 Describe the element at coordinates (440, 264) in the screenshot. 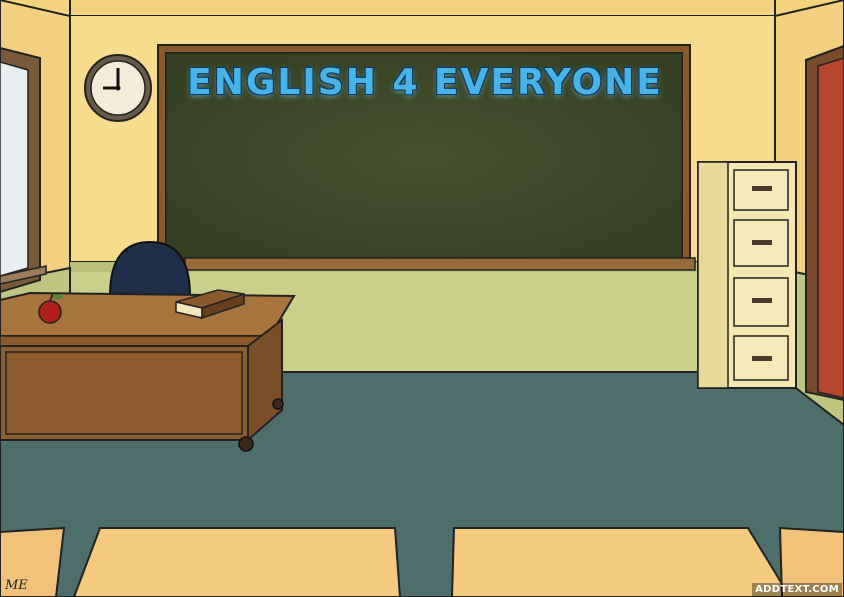

I see `chalk-tray` at that location.